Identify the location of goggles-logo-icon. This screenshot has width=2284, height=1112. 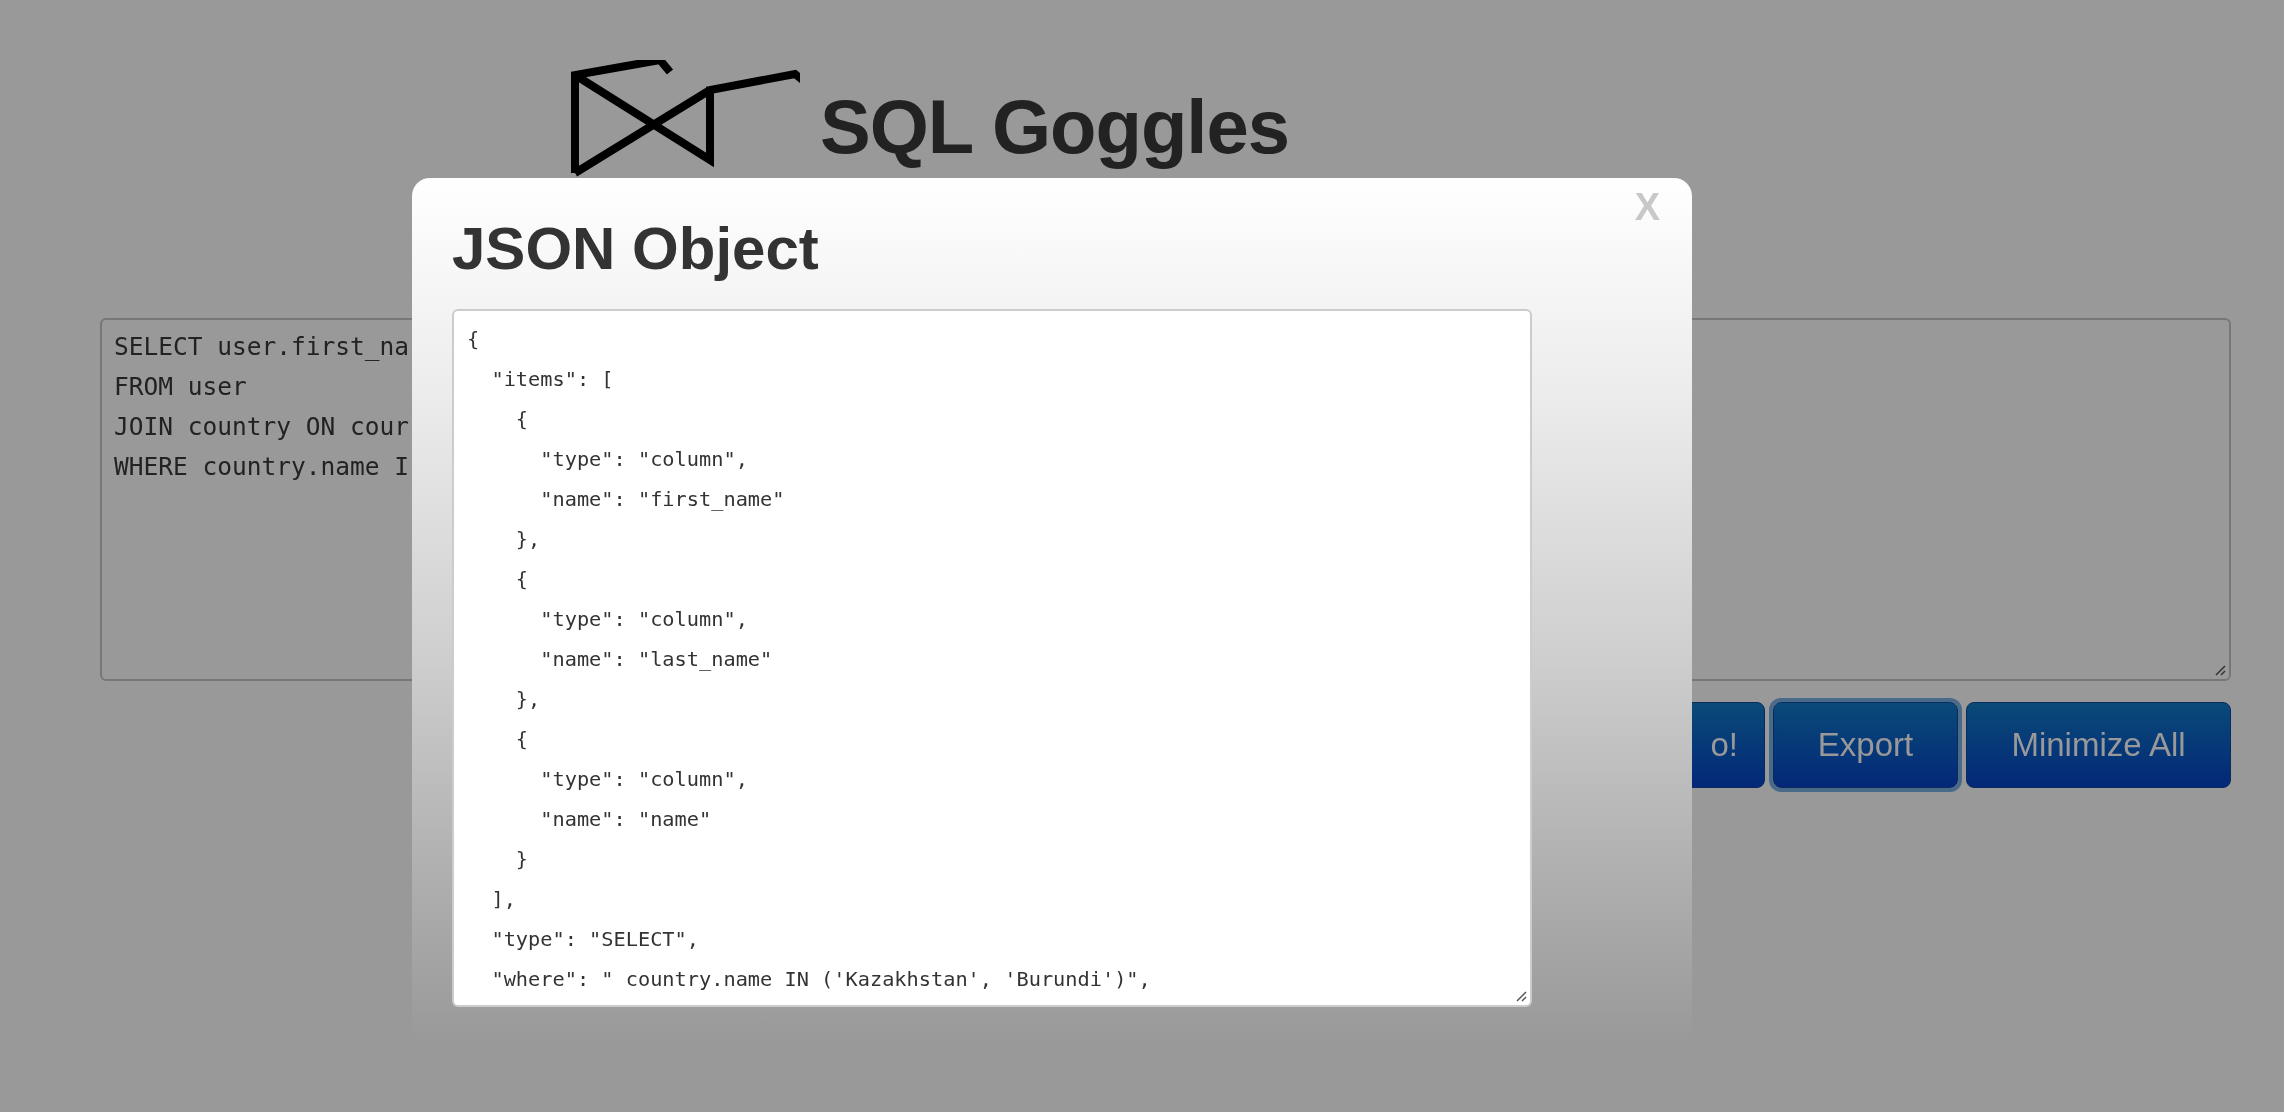
(685, 119).